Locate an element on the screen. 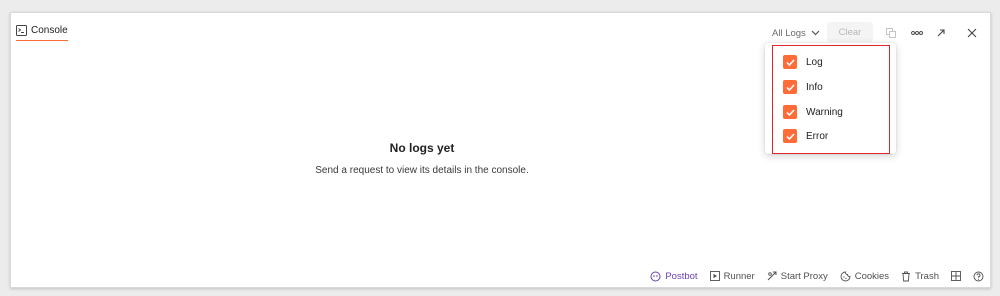 This screenshot has width=1000, height=296. chevron-down-icon is located at coordinates (815, 33).